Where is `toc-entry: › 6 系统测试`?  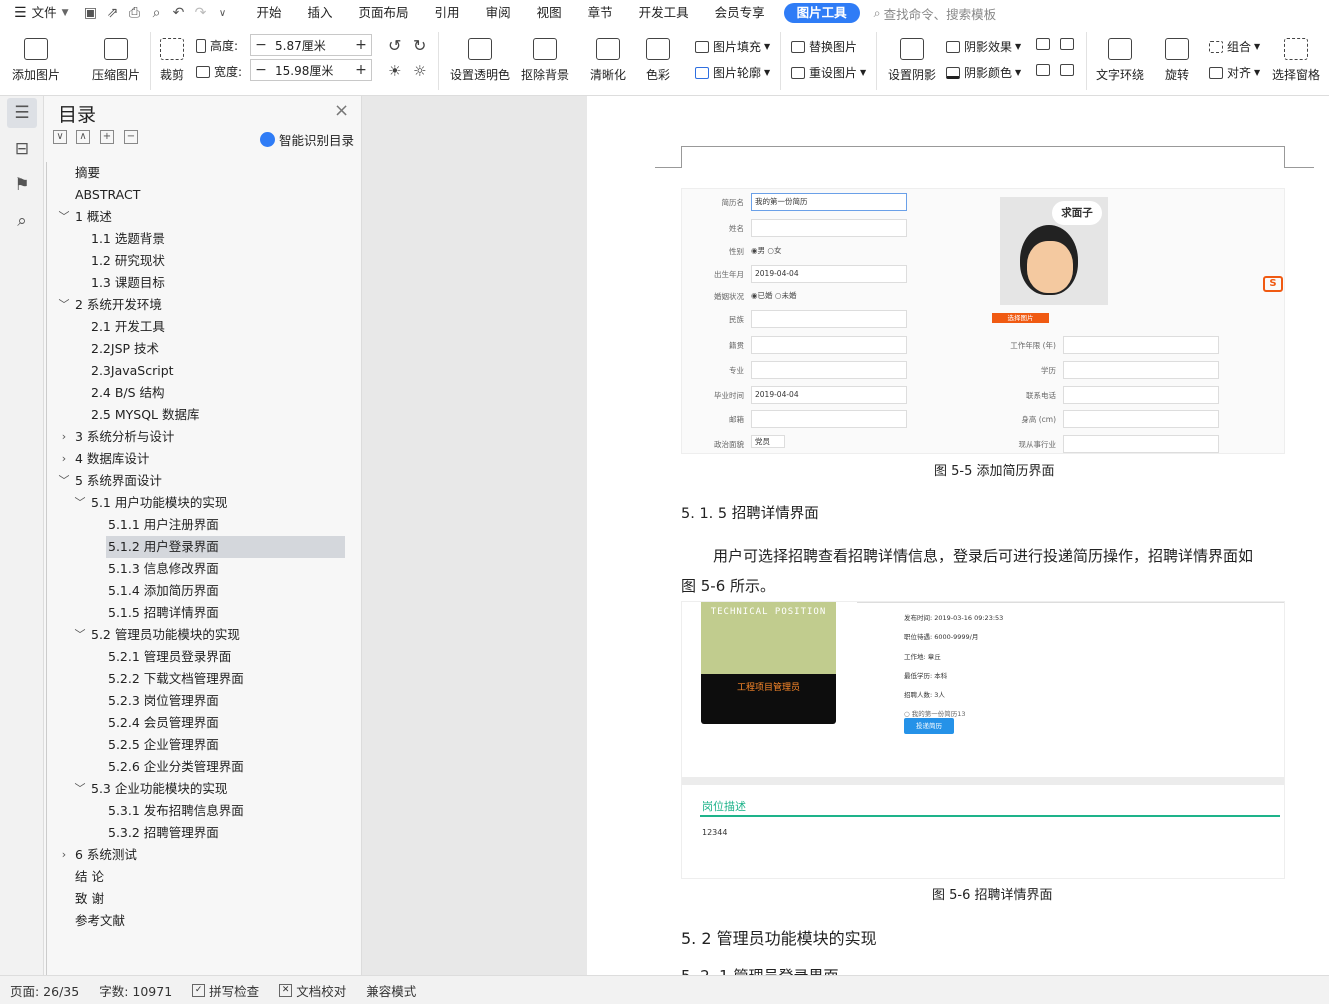 toc-entry: › 6 系统测试 is located at coordinates (203, 855).